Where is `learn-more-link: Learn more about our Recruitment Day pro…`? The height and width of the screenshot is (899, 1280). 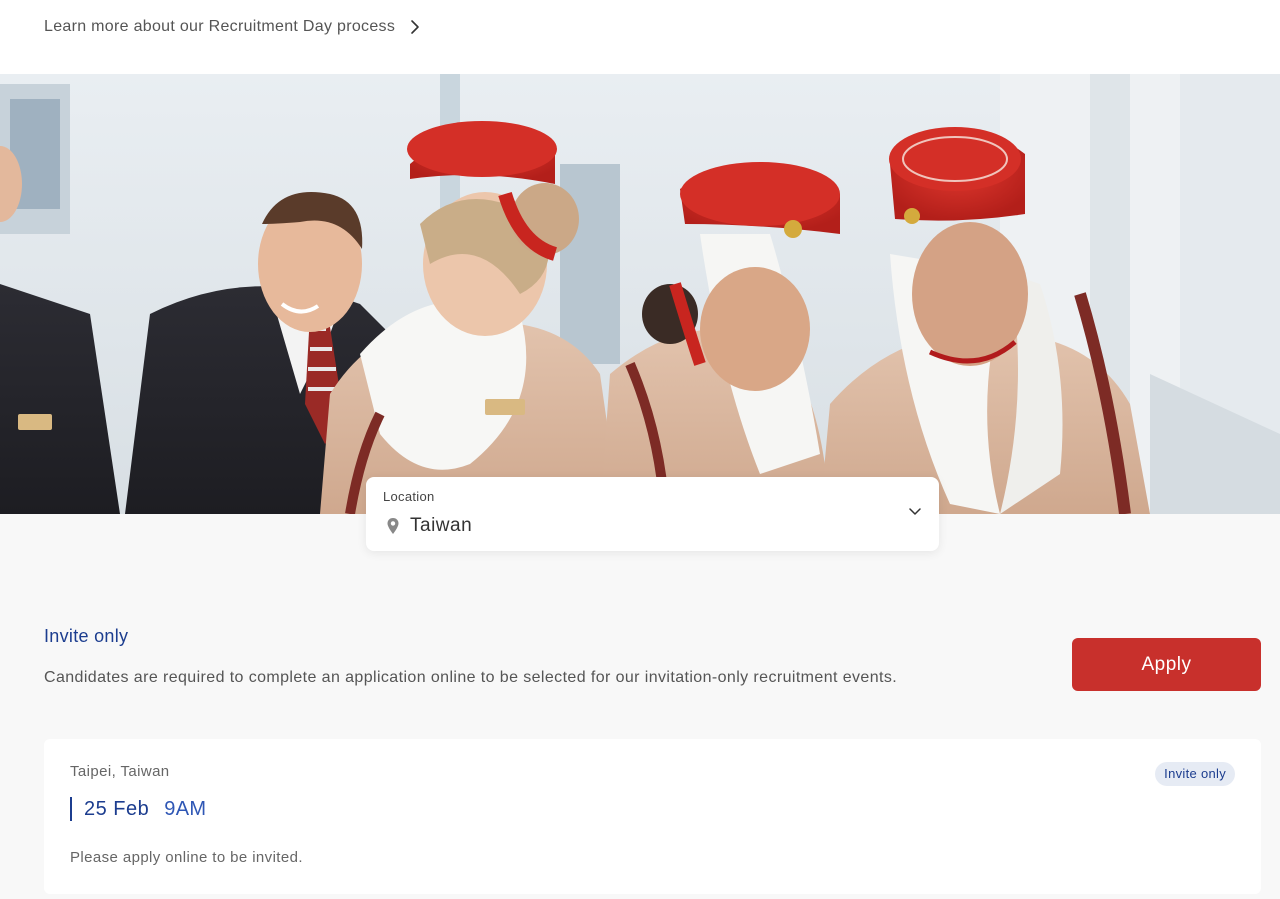 learn-more-link: Learn more about our Recruitment Day pro… is located at coordinates (232, 27).